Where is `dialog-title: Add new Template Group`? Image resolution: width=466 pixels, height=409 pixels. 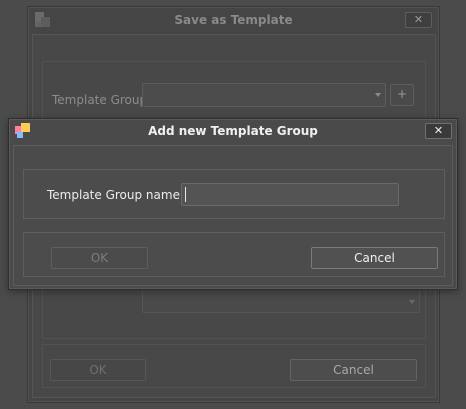
dialog-title: Add new Template Group is located at coordinates (233, 131).